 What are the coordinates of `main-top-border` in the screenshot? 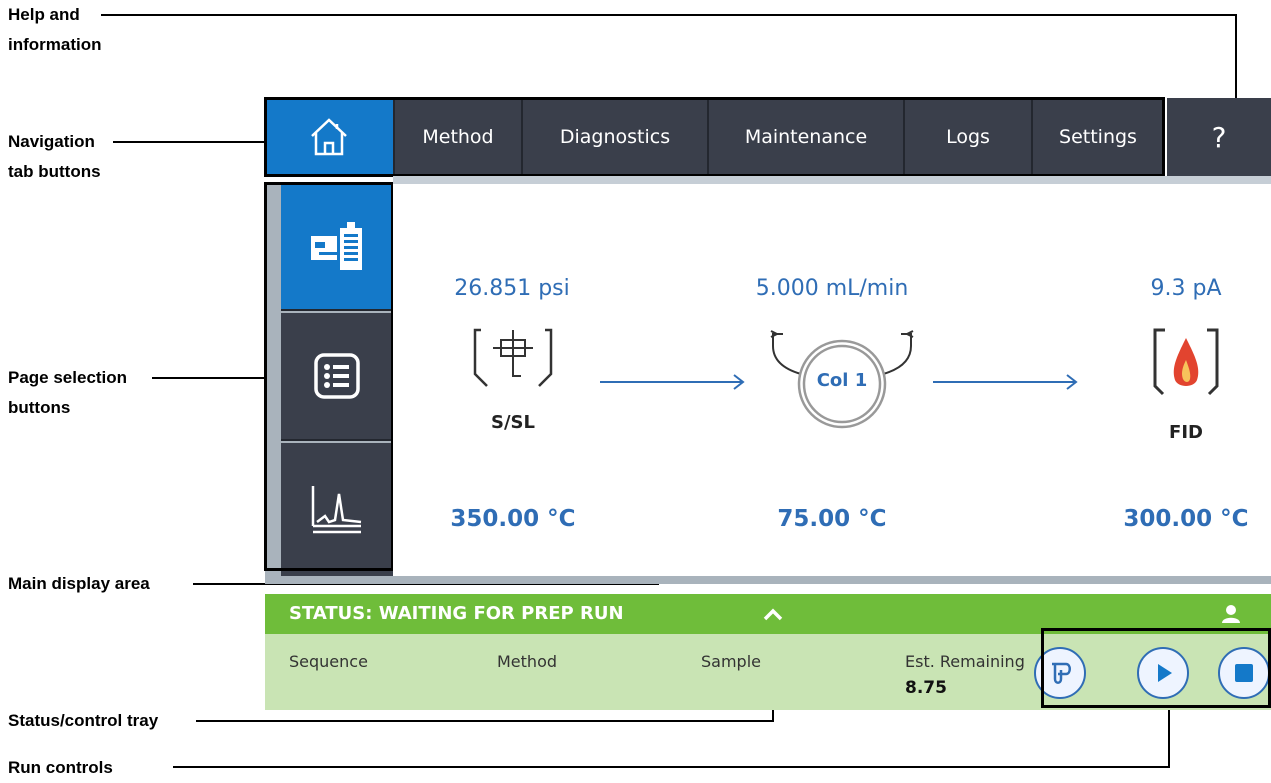 It's located at (832, 180).